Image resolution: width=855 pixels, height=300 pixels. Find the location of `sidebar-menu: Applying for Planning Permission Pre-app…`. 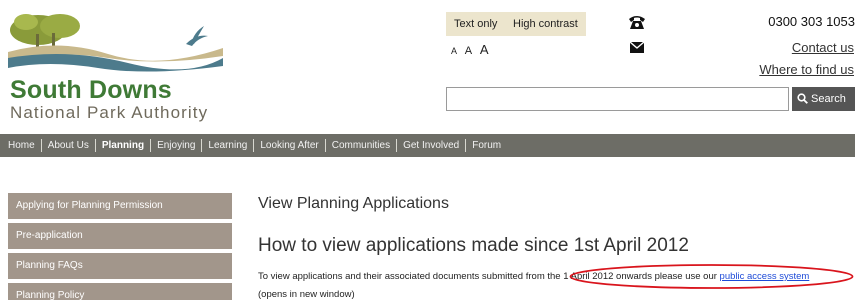

sidebar-menu: Applying for Planning Permission Pre-app… is located at coordinates (120, 246).